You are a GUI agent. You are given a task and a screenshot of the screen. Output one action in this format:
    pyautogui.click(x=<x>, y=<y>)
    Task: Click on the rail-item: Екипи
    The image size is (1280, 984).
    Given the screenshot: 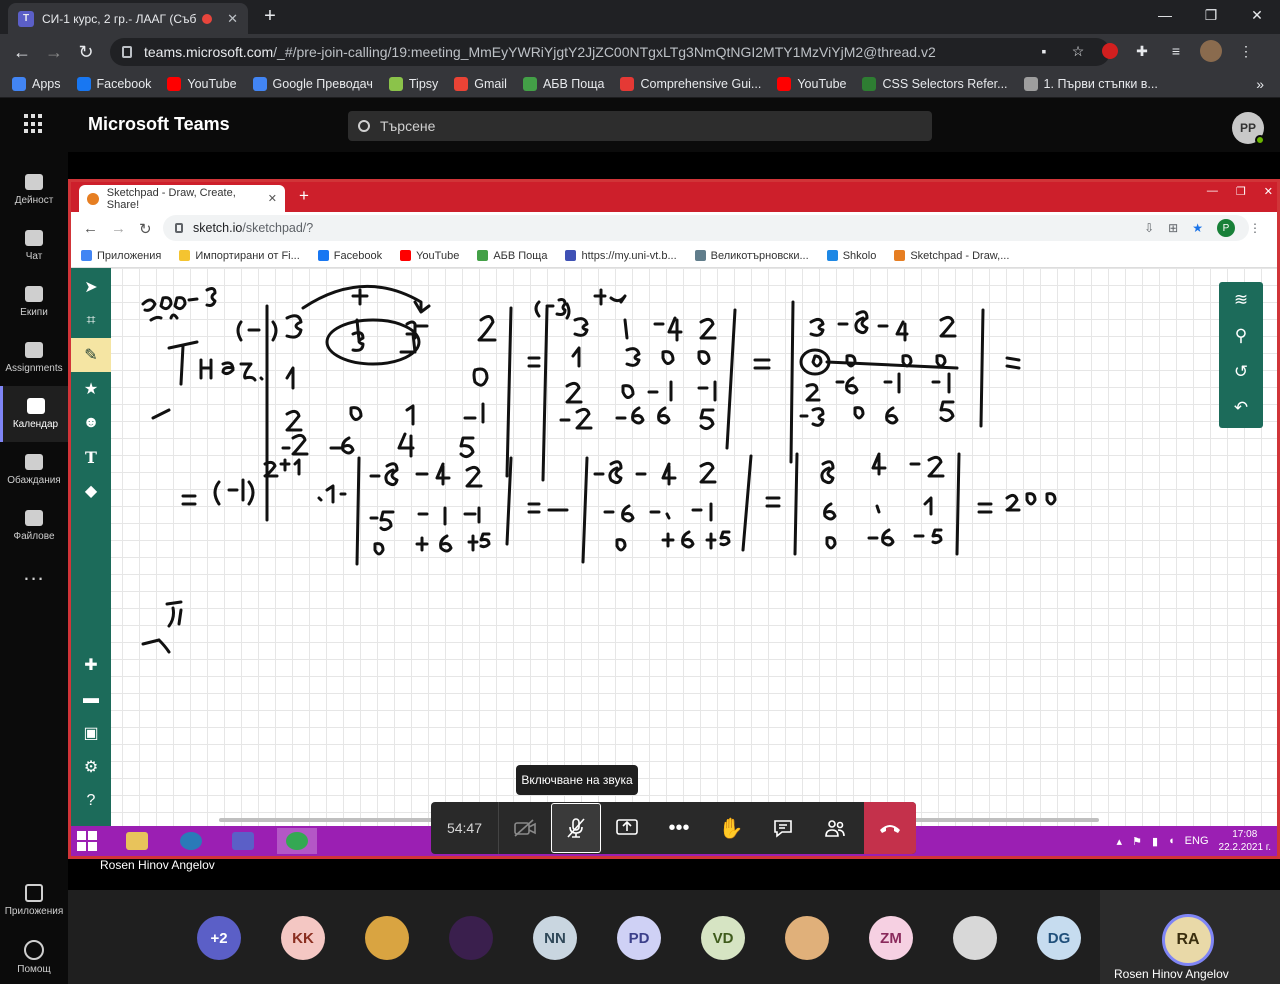 What is the action you would take?
    pyautogui.click(x=34, y=302)
    